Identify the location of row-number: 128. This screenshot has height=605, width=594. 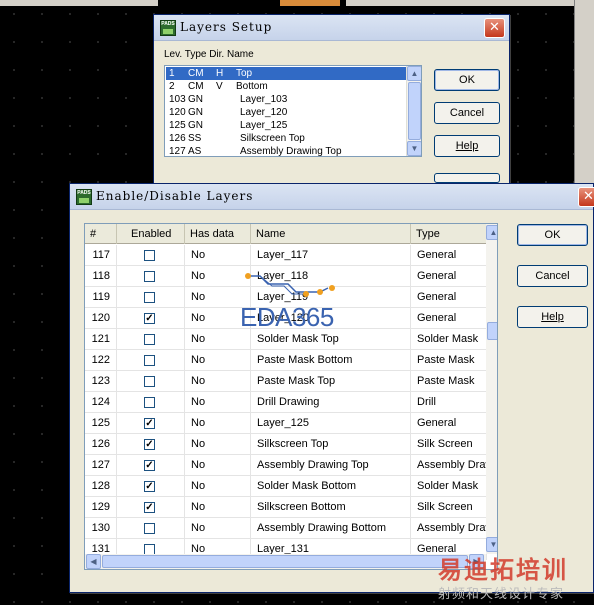
(101, 486).